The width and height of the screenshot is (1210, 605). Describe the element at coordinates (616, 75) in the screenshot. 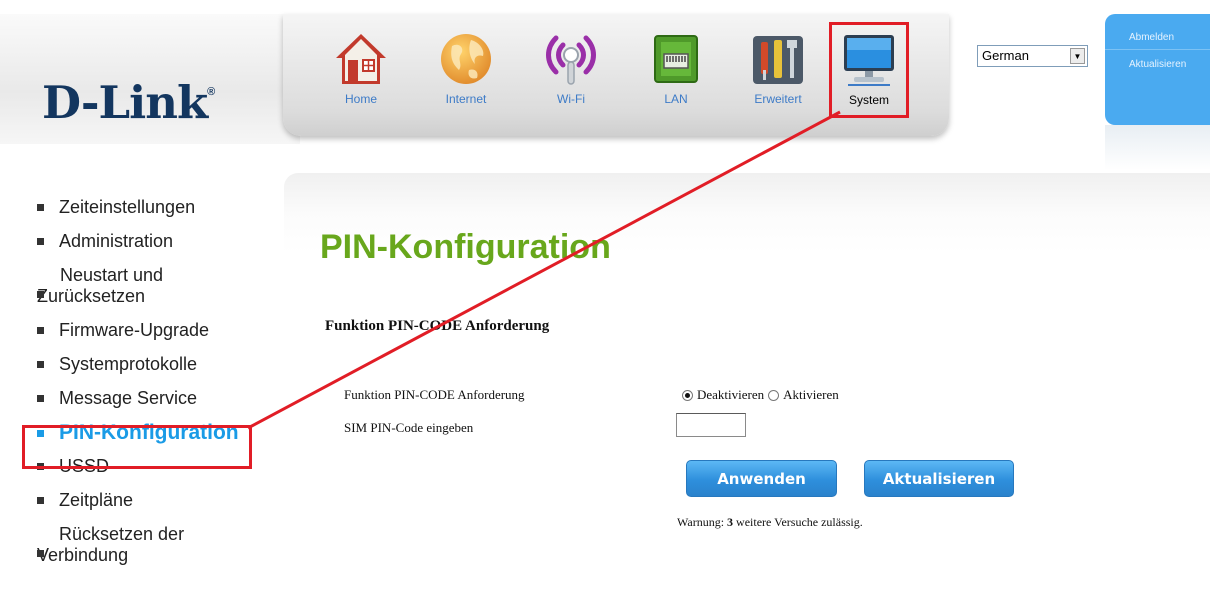

I see `top-nav-bar: Home Internet Wi-Fi LAN Erweitert System` at that location.